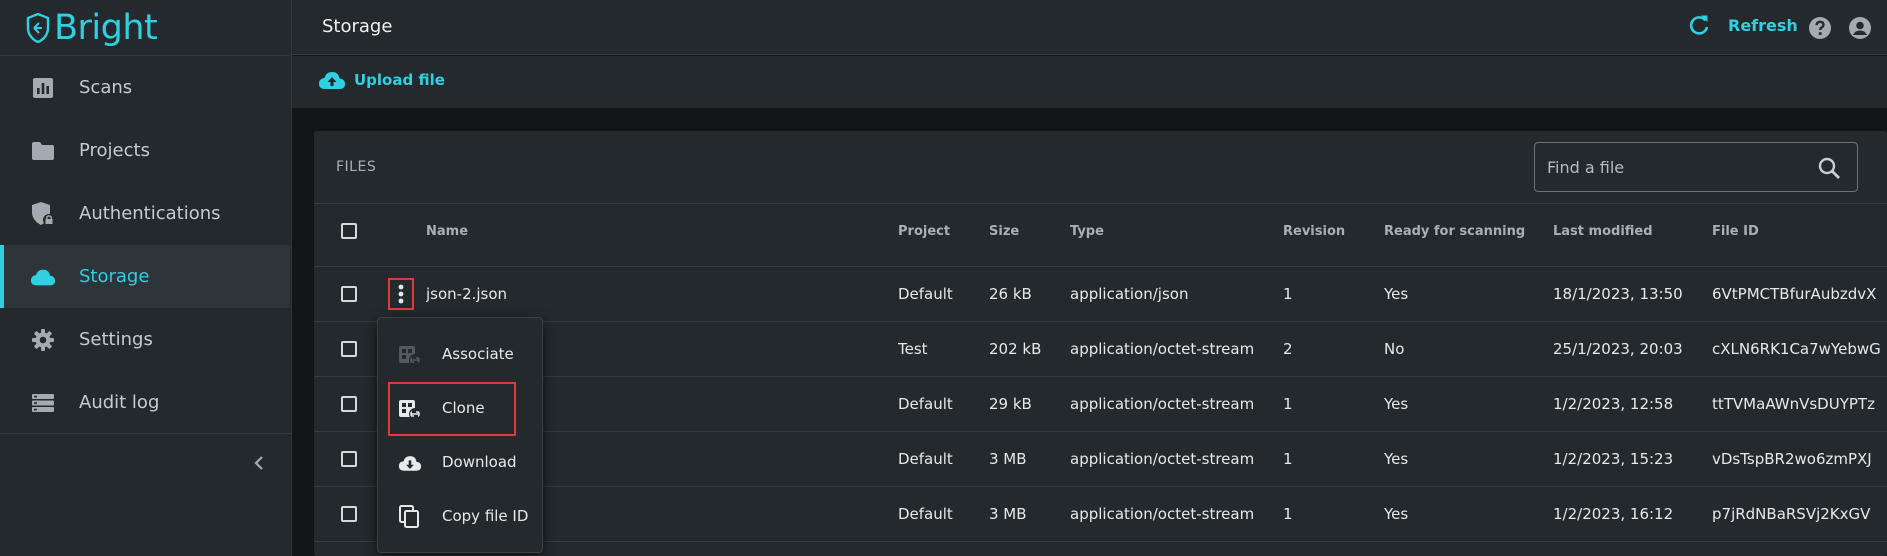 This screenshot has width=1887, height=556. I want to click on menu-item-label: Associate, so click(478, 354).